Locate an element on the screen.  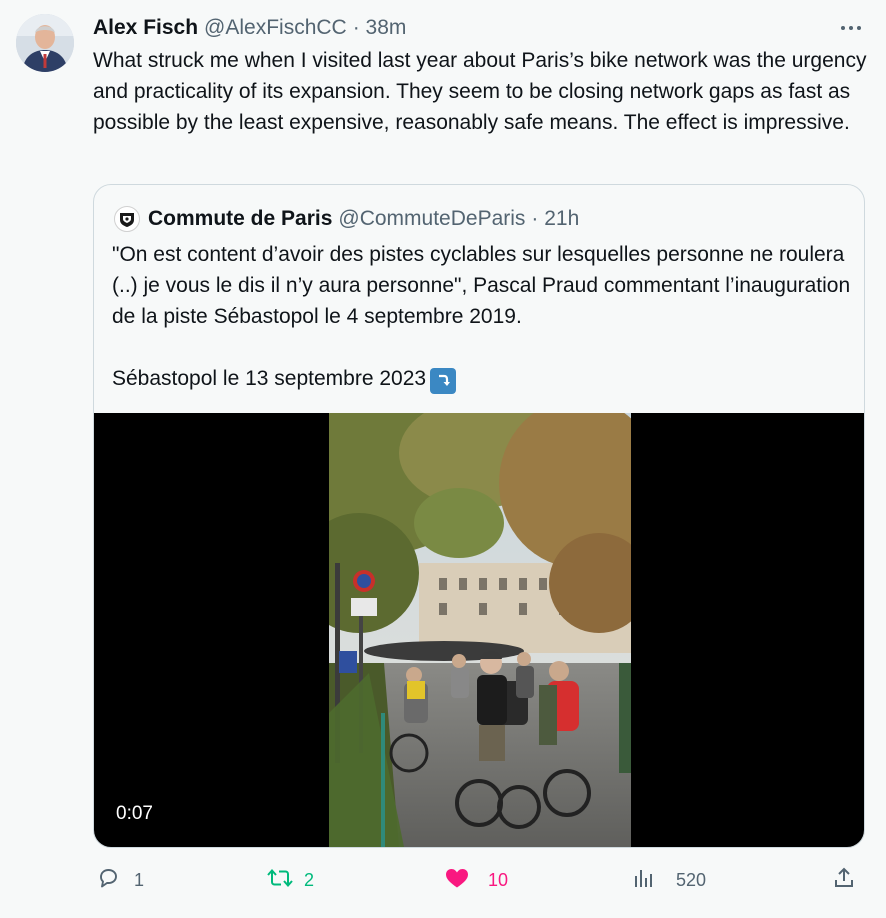
tweet-actions: 1 2 10 520 is located at coordinates (443, 880).